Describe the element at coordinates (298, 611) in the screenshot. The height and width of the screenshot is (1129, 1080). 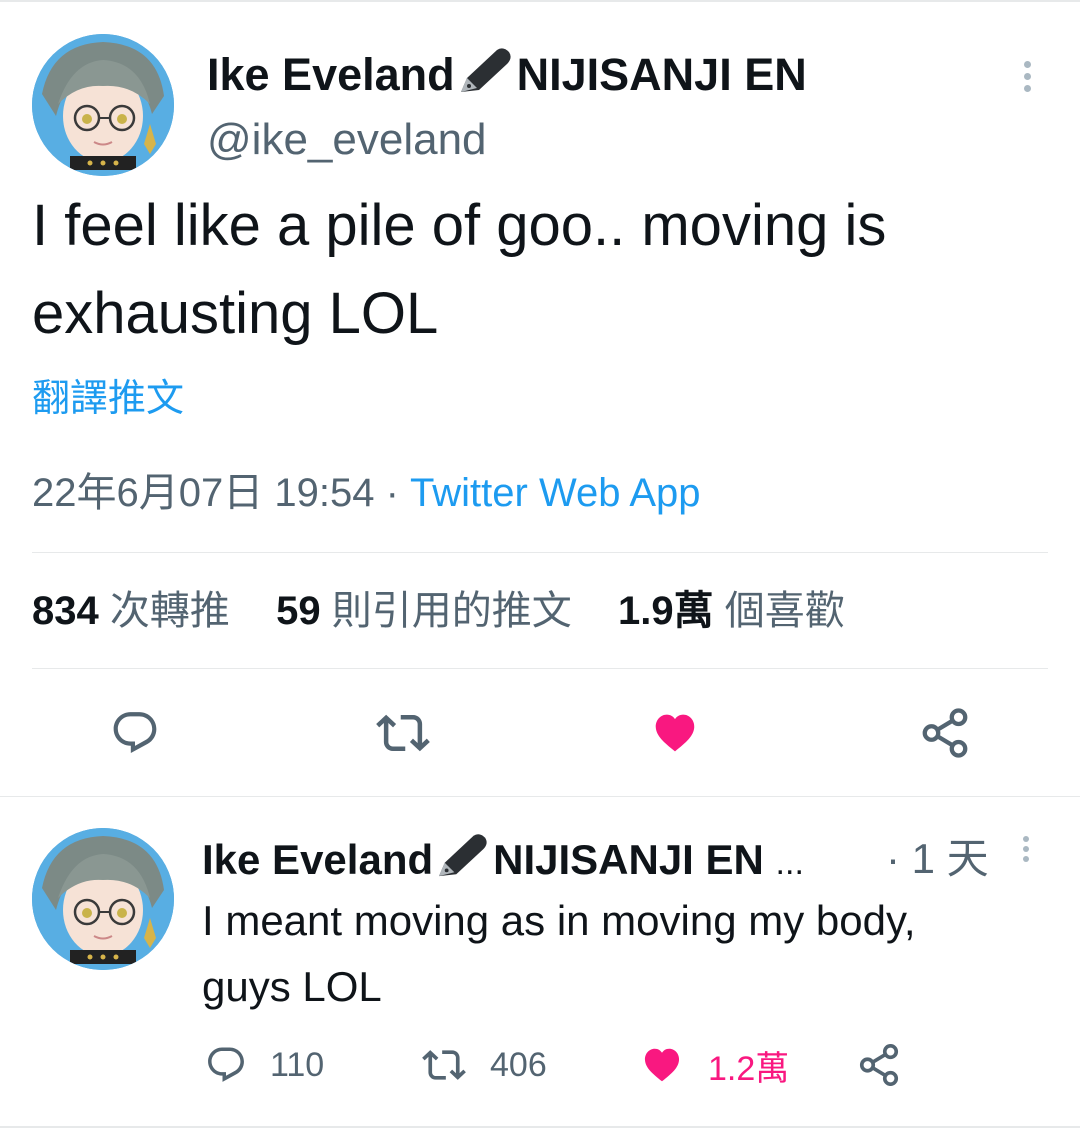
I see `quotes-count: 59` at that location.